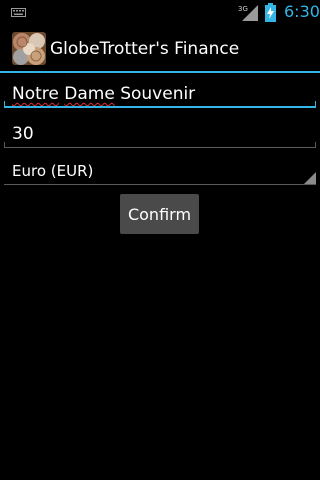  What do you see at coordinates (243, 9) in the screenshot?
I see `network-type-label: 3G` at bounding box center [243, 9].